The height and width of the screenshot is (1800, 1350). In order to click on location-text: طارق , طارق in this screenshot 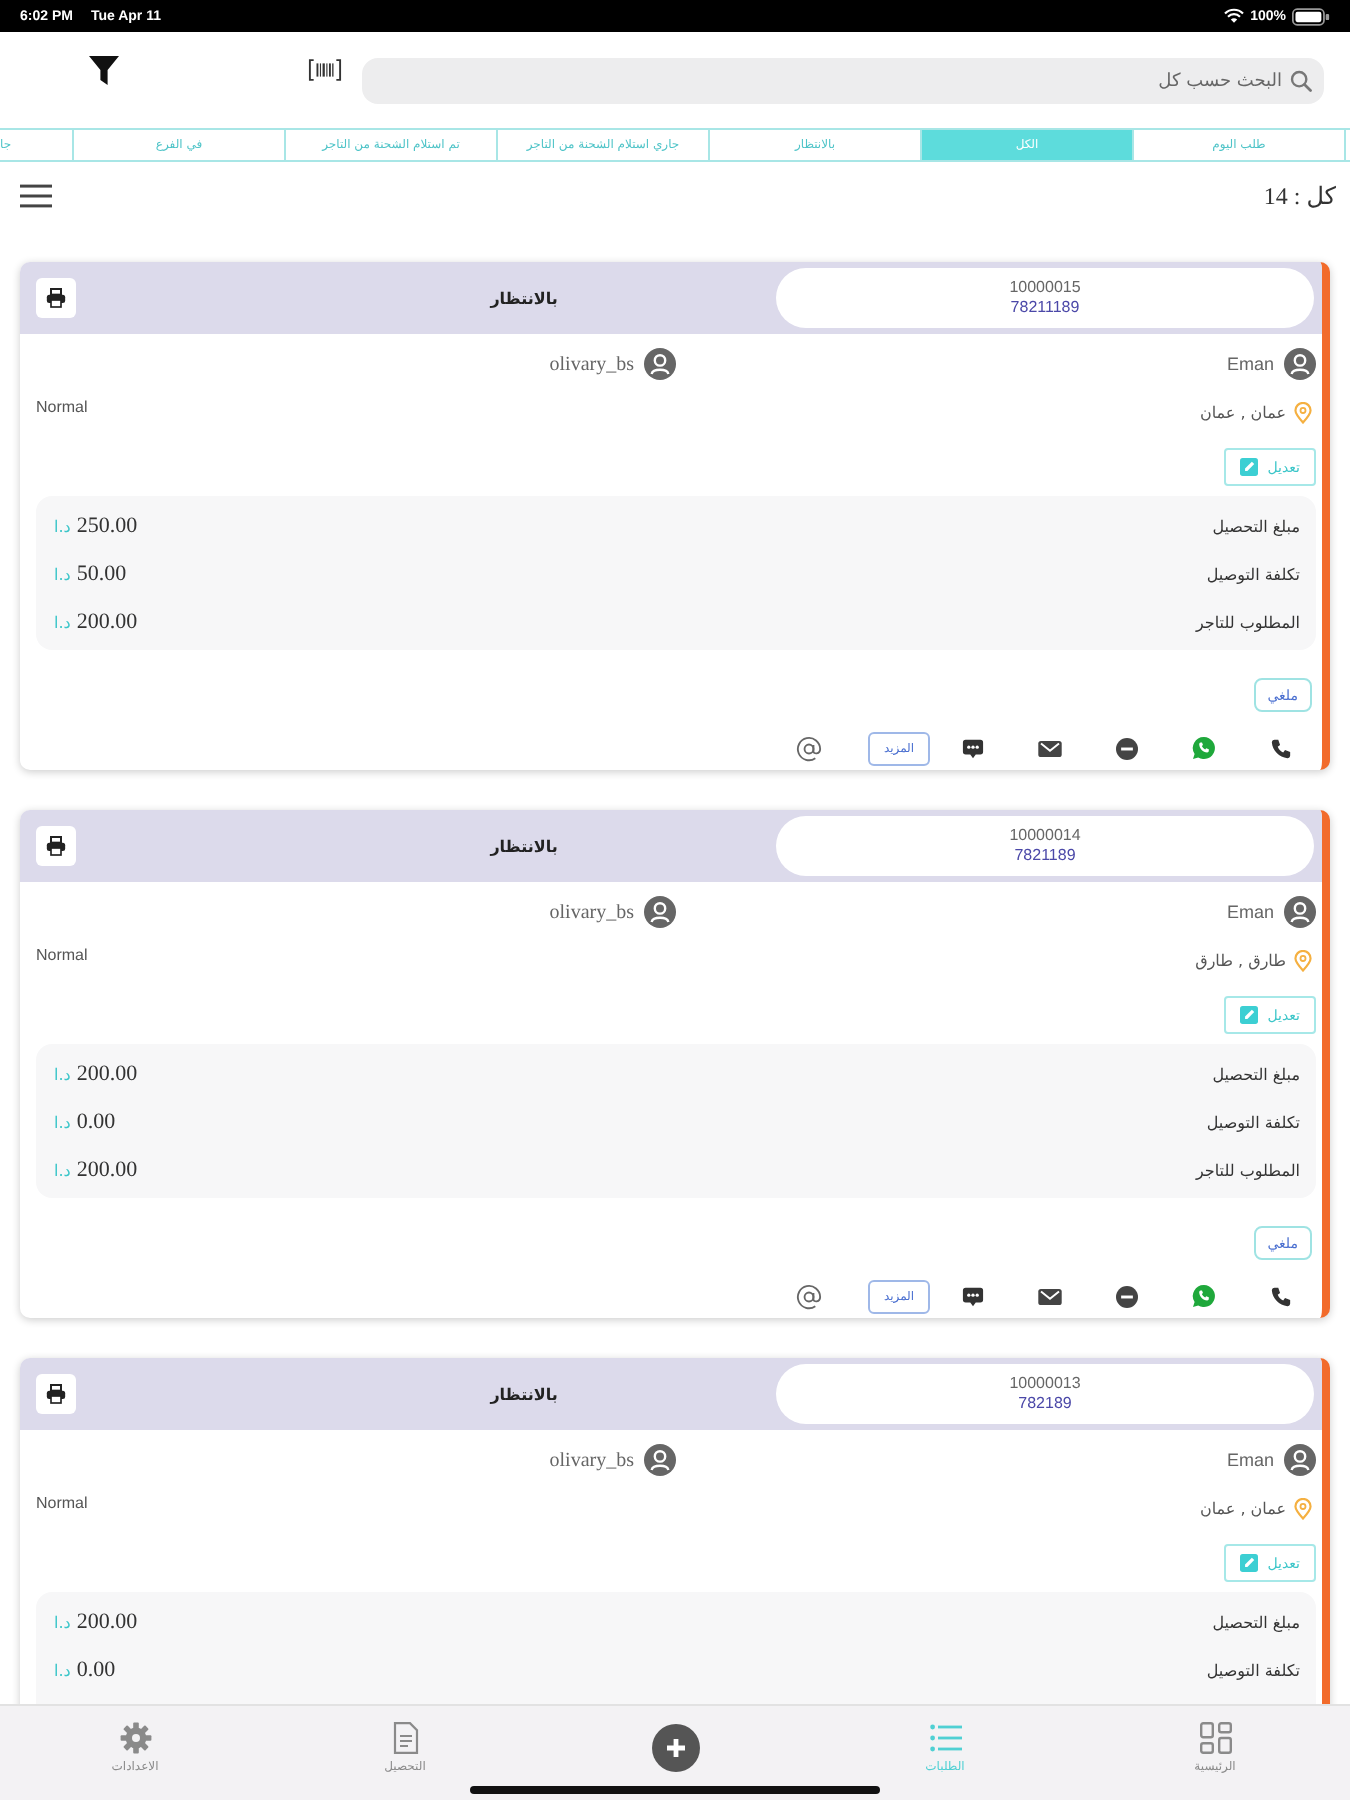, I will do `click(1240, 960)`.